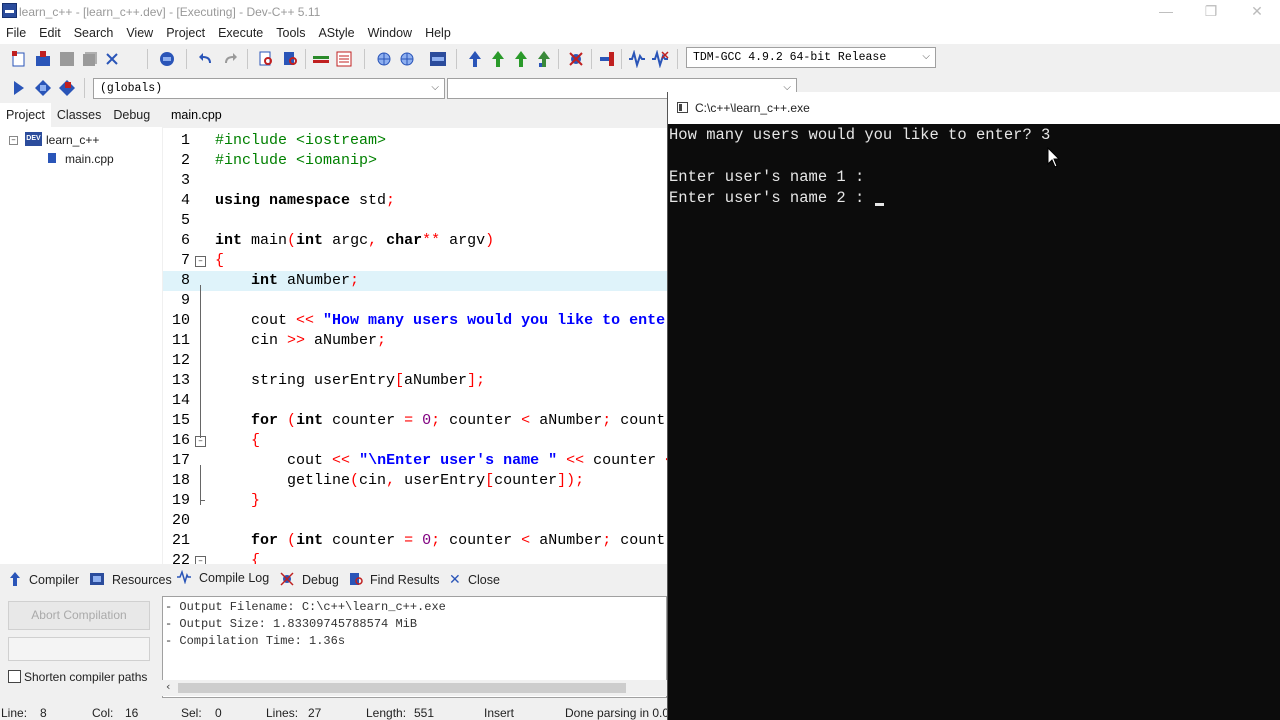 Image resolution: width=1280 pixels, height=720 pixels. I want to click on menu-file: File, so click(16, 34).